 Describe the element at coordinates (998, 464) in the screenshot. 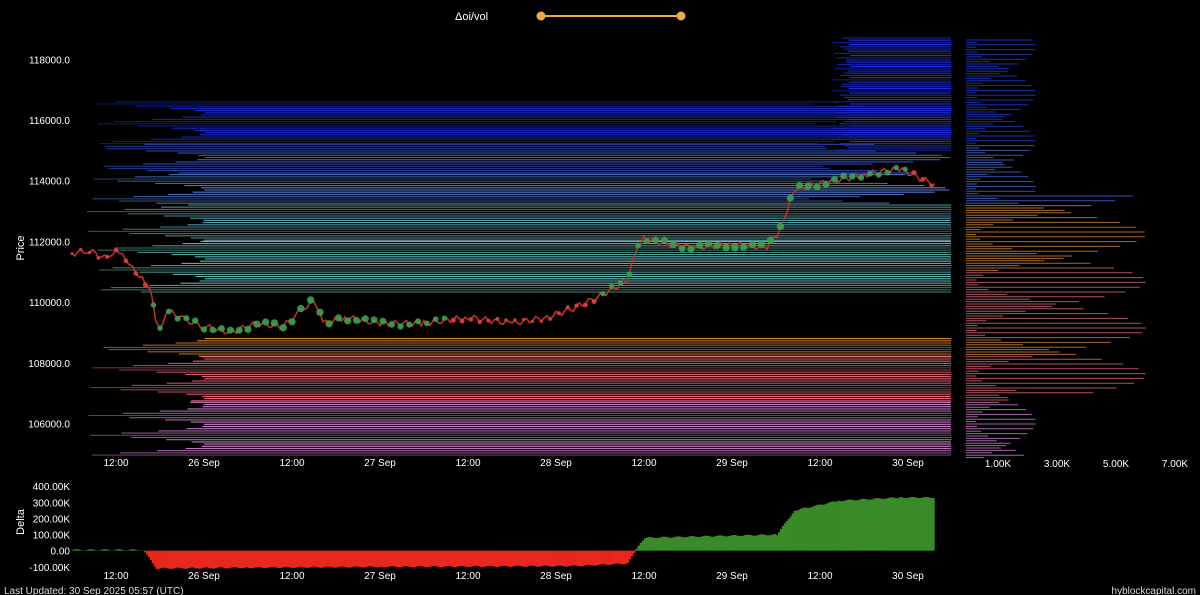

I see `histogram-x-tick: 1.00K` at that location.